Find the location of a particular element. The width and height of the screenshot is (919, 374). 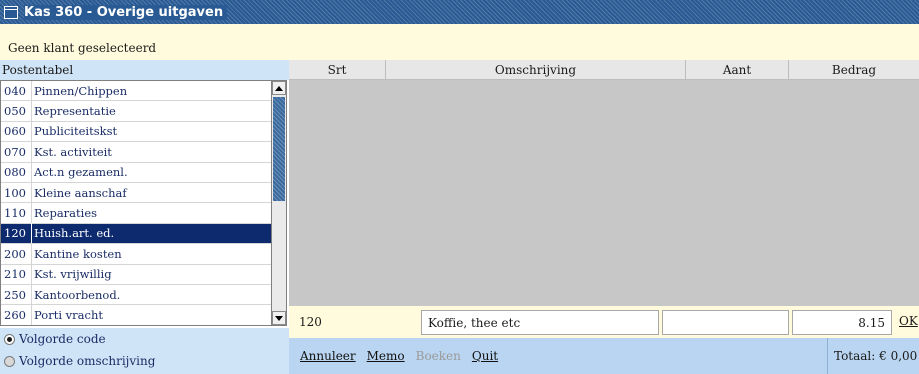

list-item-label: Huish.art. ed. is located at coordinates (74, 233).